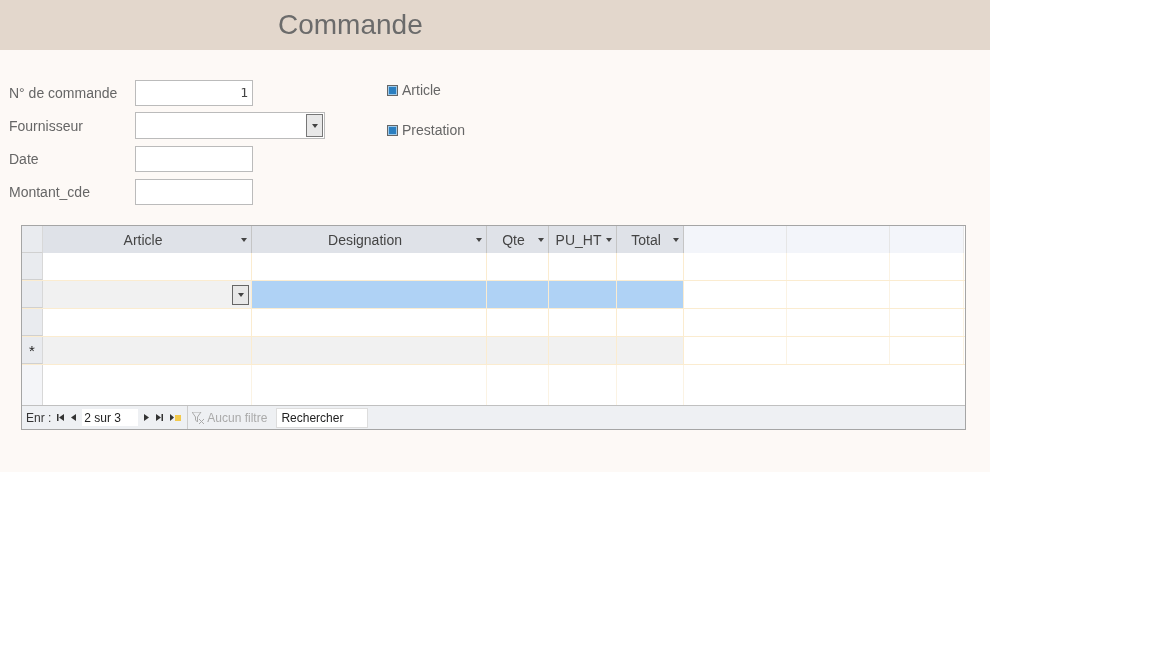 This screenshot has width=1152, height=648. What do you see at coordinates (350, 25) in the screenshot?
I see `form-title: Commande` at bounding box center [350, 25].